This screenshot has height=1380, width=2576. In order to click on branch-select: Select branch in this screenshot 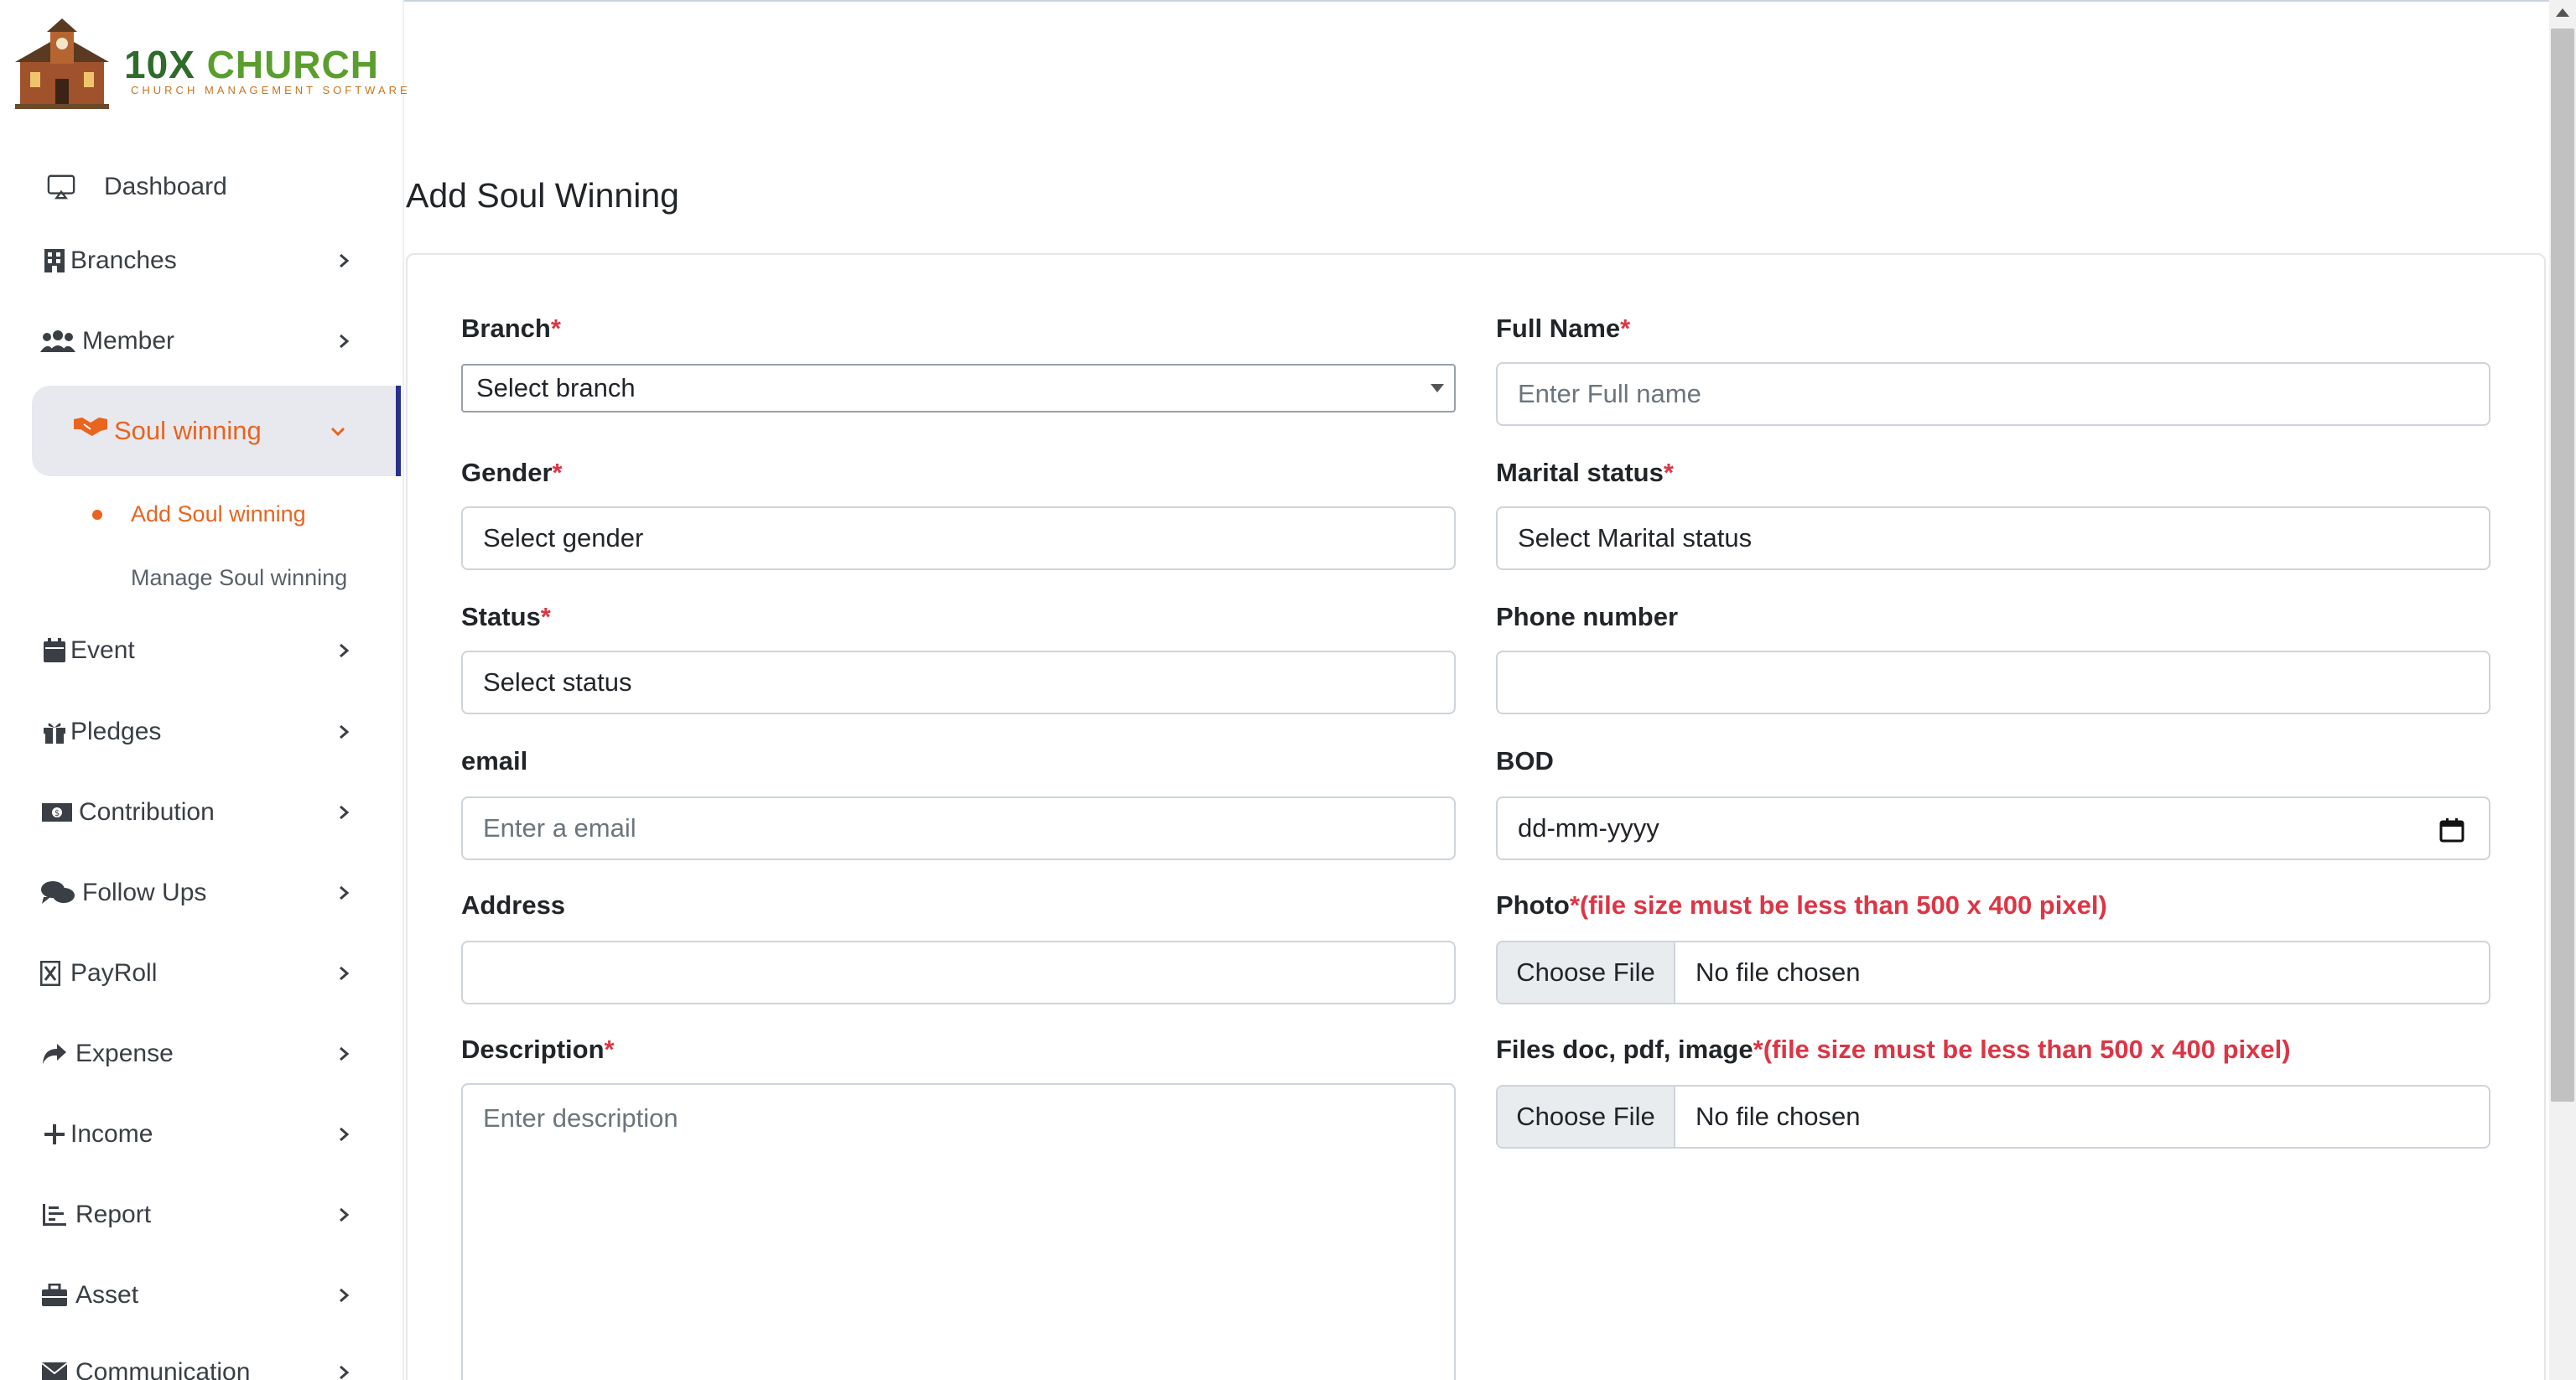, I will do `click(958, 388)`.